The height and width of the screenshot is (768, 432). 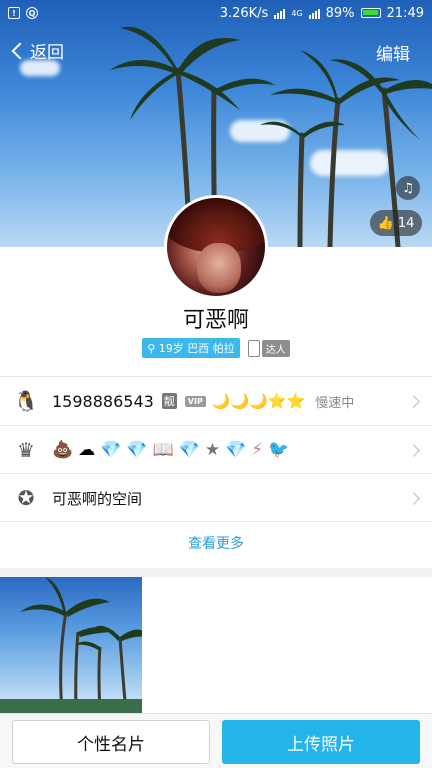 I want to click on speed-status: 慢速中, so click(x=335, y=403).